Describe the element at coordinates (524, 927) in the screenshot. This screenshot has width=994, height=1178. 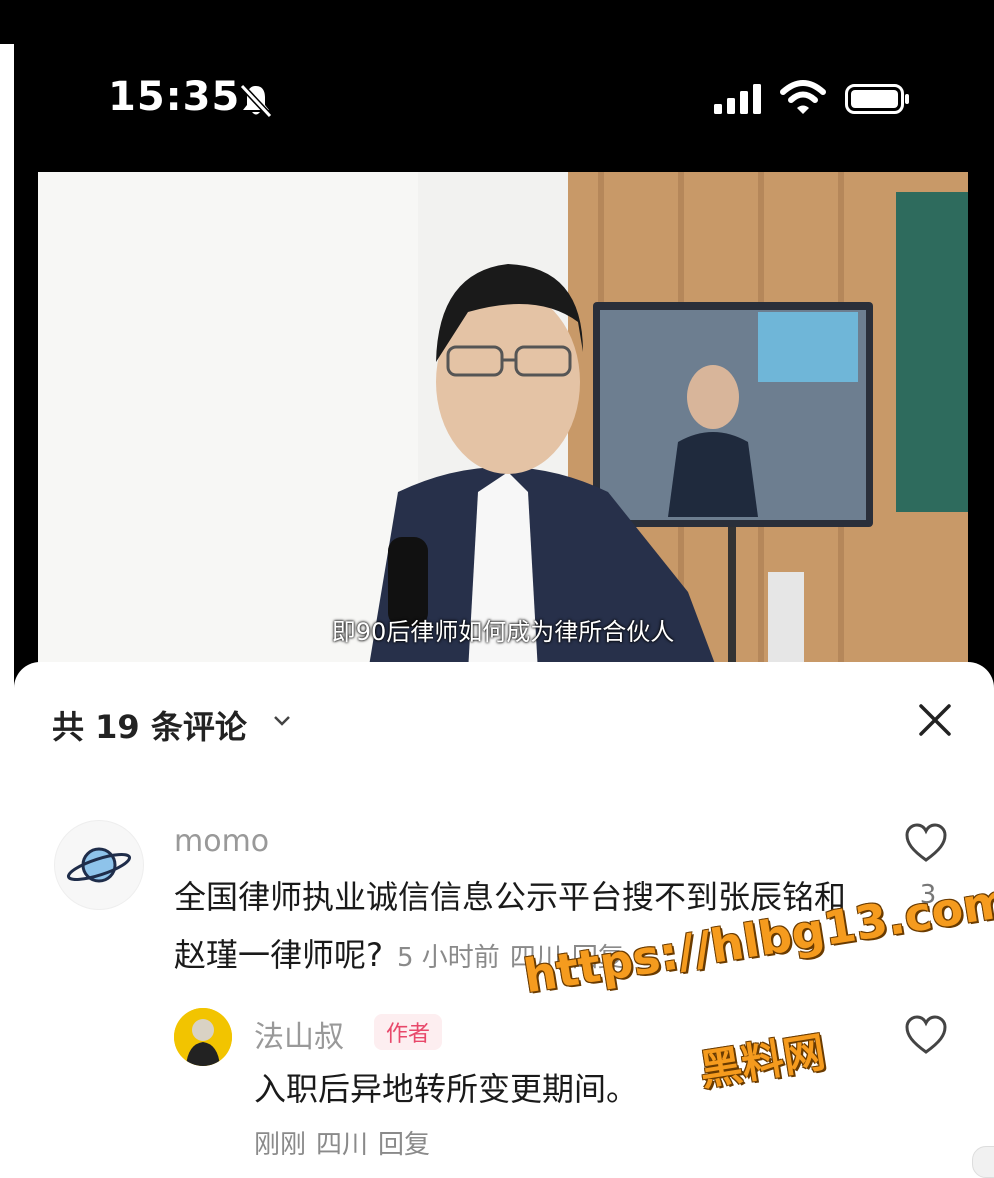
I see `comment-text: 全国律师执业诚信信息公示平台搜不到张辰铭和赵瑾一律师呢? 5 小时前 四川 回复` at that location.